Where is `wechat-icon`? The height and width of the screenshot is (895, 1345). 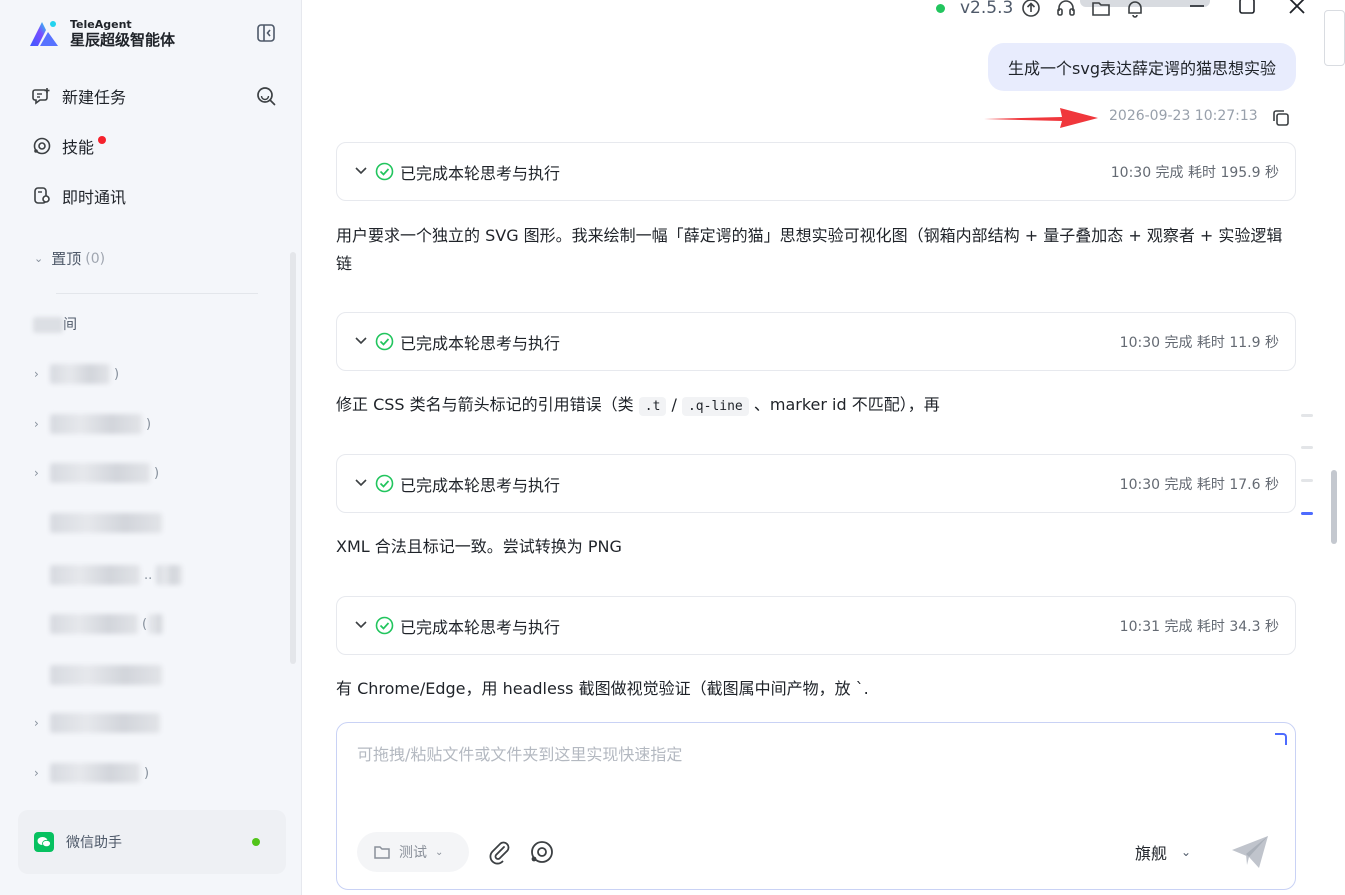 wechat-icon is located at coordinates (44, 842).